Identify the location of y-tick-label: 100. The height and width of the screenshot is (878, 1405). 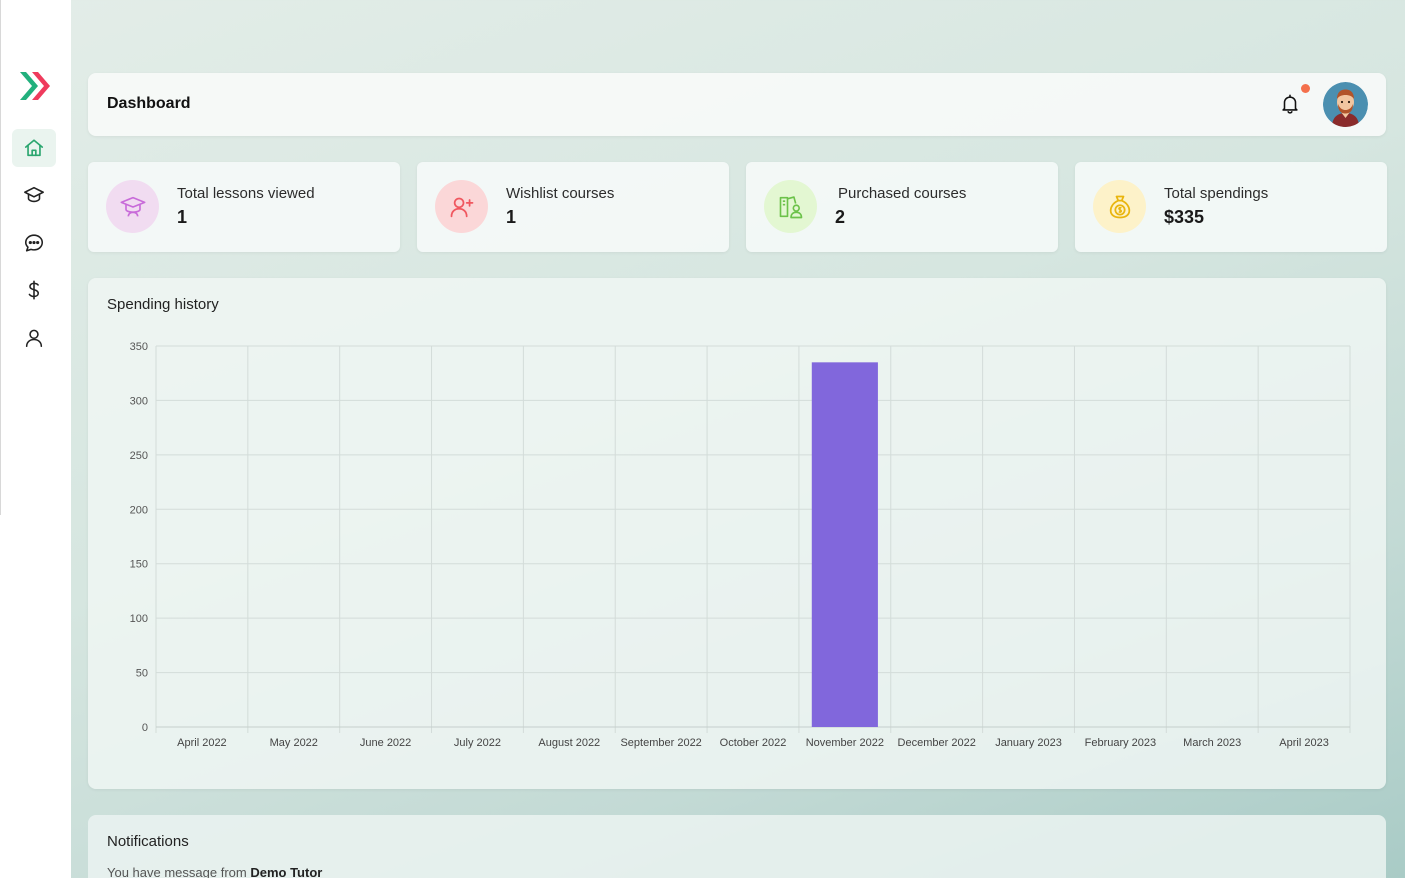
(139, 619).